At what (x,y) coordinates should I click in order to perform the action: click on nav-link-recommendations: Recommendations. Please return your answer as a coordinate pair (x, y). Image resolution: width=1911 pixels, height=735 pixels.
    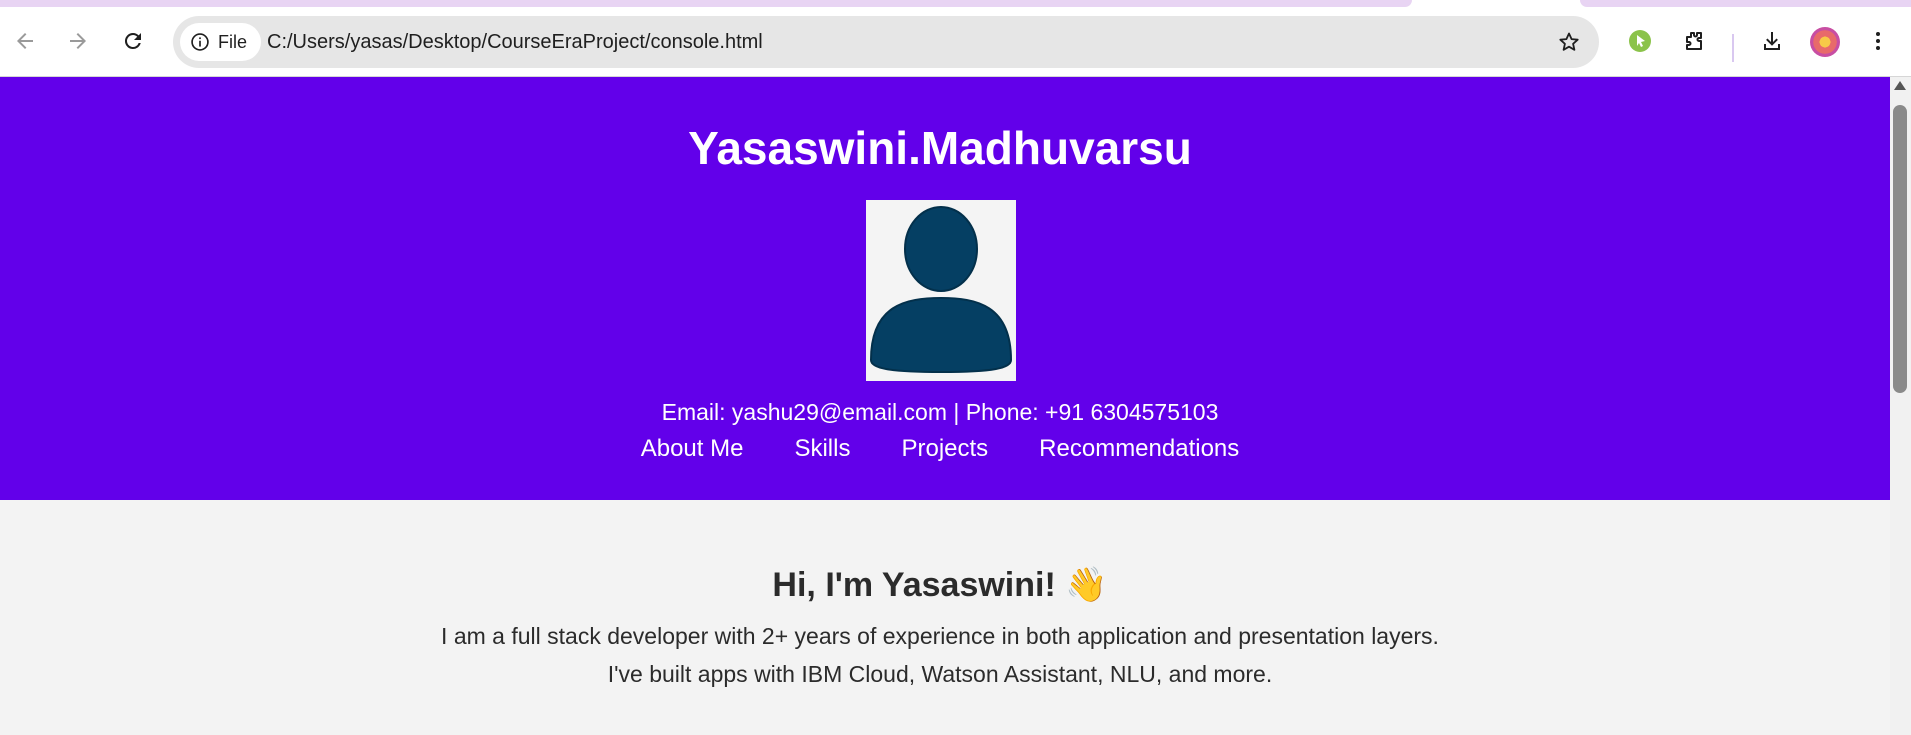
    Looking at the image, I should click on (1139, 449).